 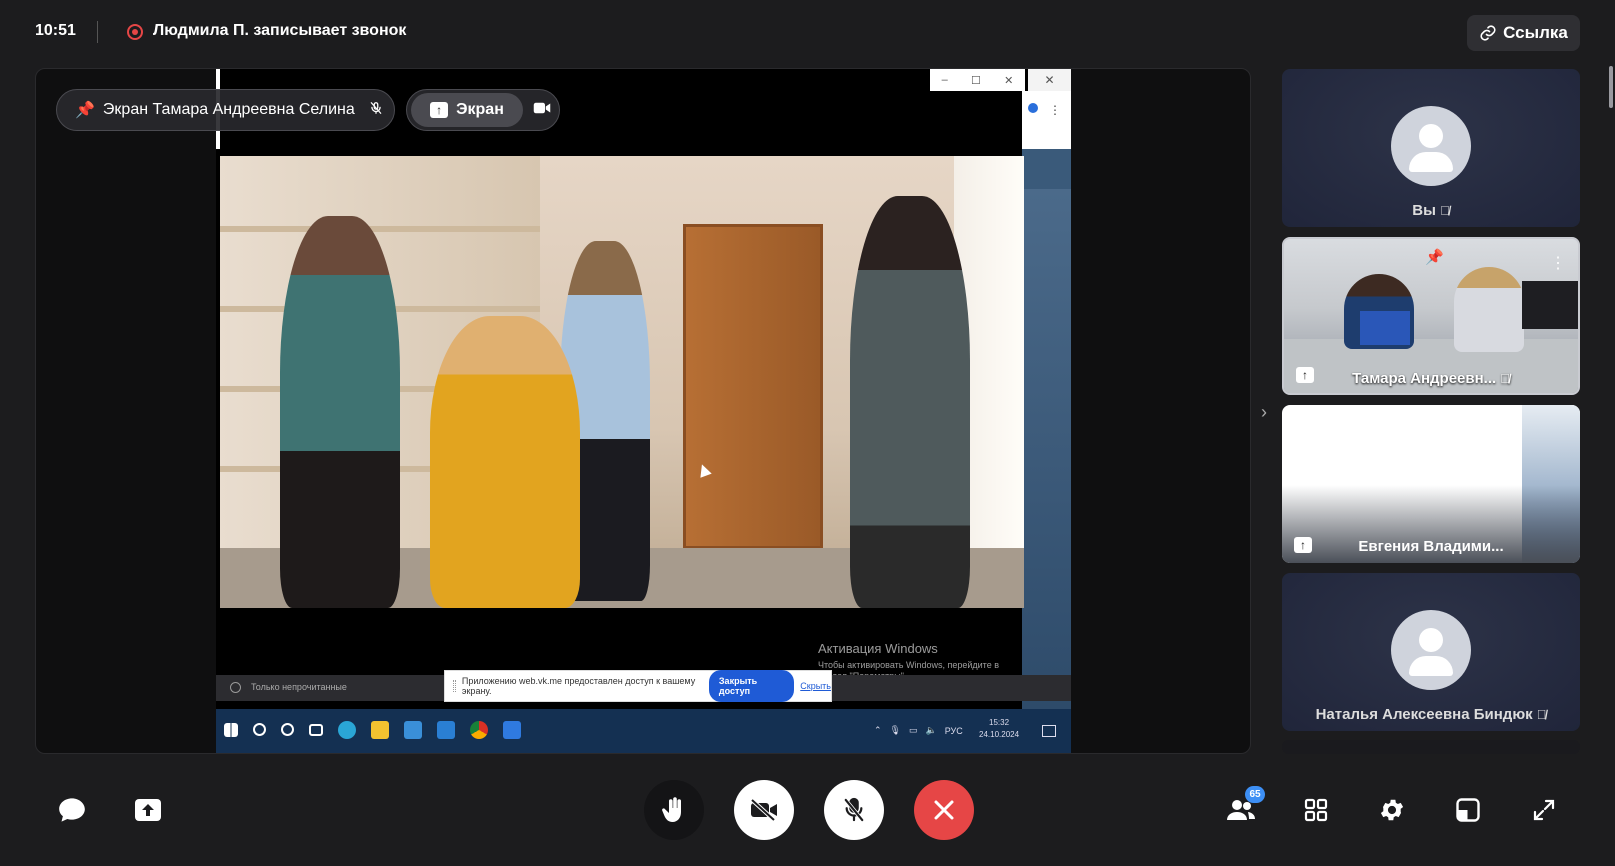 What do you see at coordinates (1264, 412) in the screenshot?
I see `chevron-right-icon: ›` at bounding box center [1264, 412].